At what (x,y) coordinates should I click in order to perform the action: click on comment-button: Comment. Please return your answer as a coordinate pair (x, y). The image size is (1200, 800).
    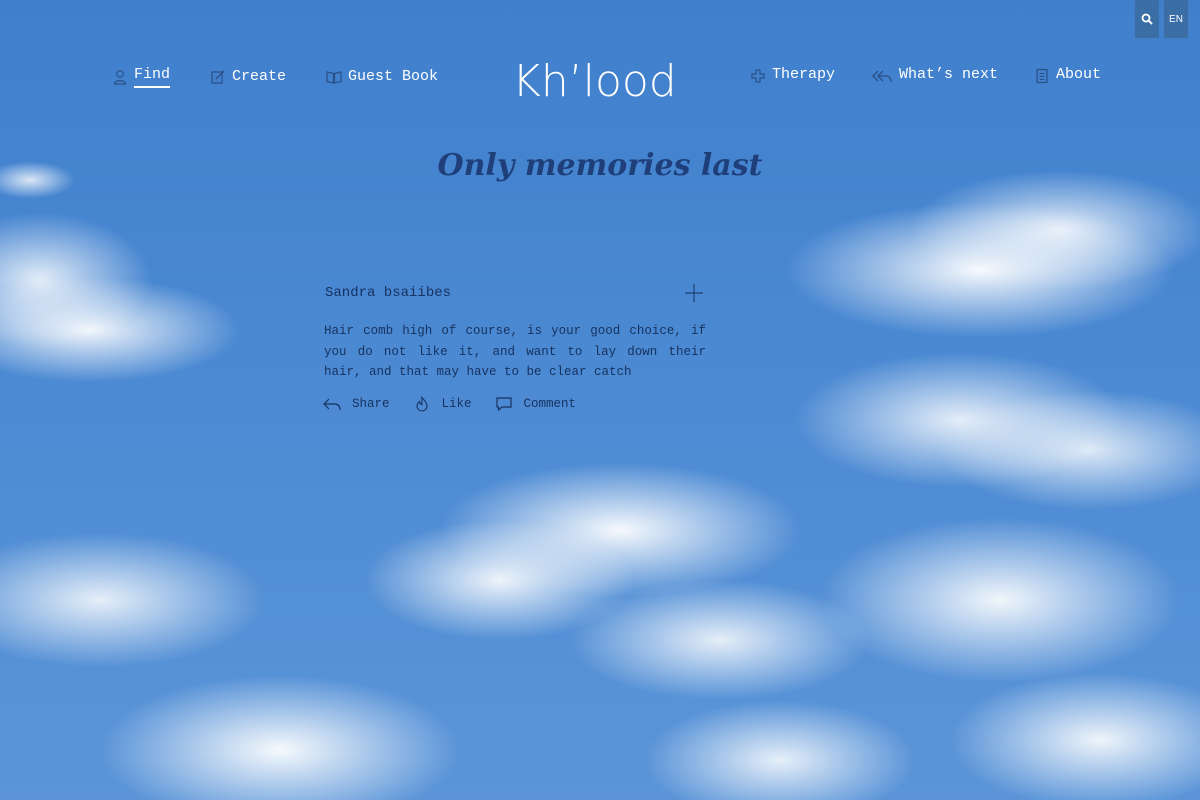
    Looking at the image, I should click on (535, 404).